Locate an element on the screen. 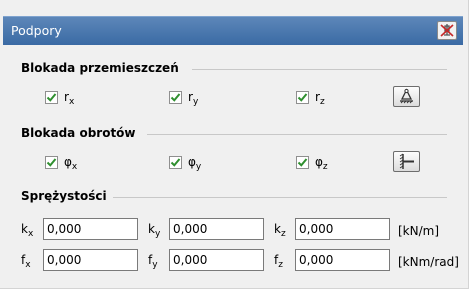 This screenshot has height=289, width=469. pin-off-icon is located at coordinates (447, 30).